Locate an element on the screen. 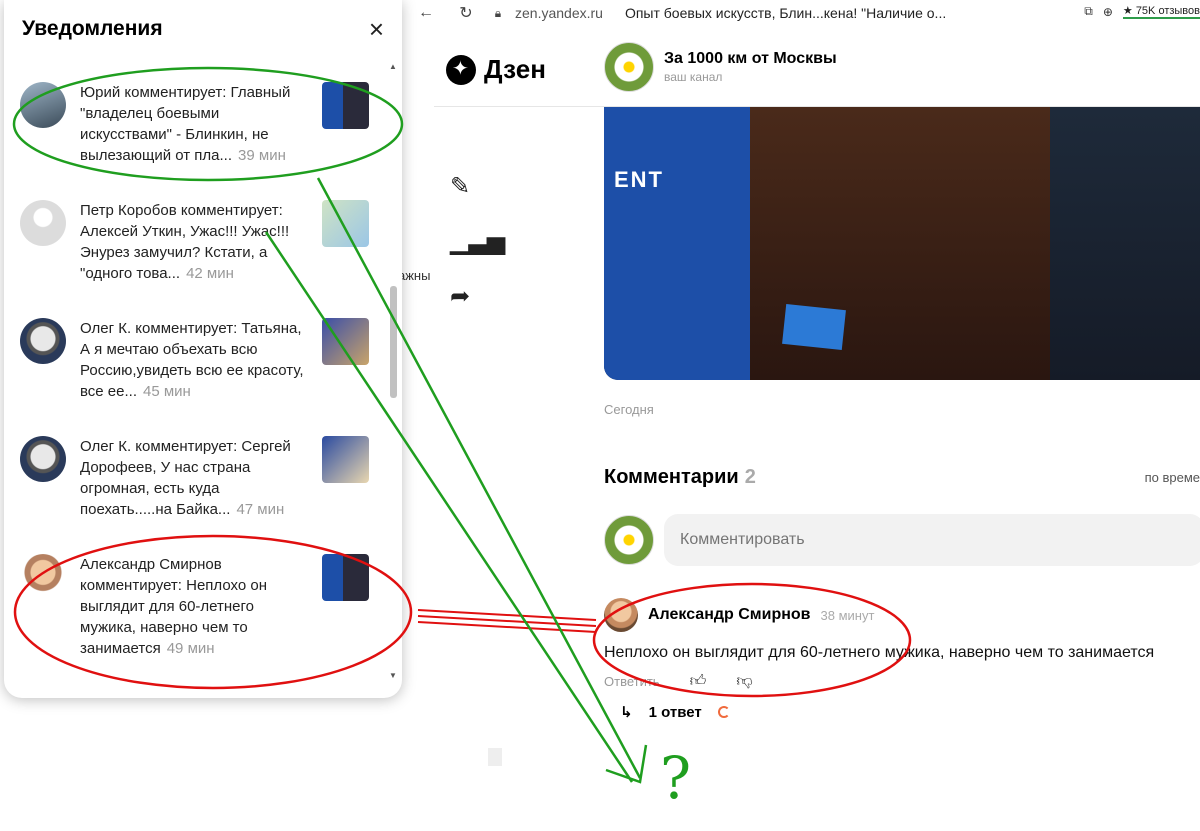  notification-time: 39 мин is located at coordinates (262, 155).